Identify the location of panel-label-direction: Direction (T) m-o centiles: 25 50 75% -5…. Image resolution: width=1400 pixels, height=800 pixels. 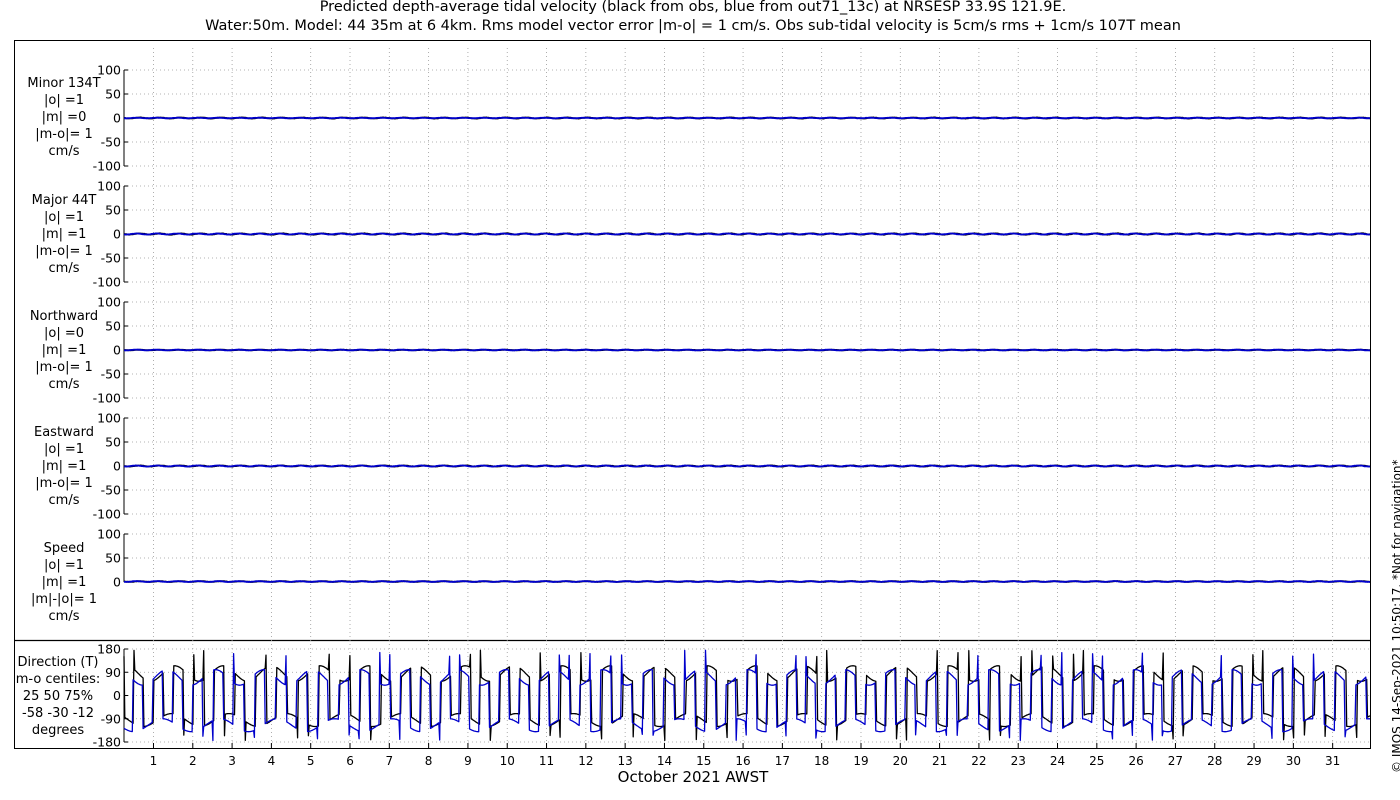
(58, 696).